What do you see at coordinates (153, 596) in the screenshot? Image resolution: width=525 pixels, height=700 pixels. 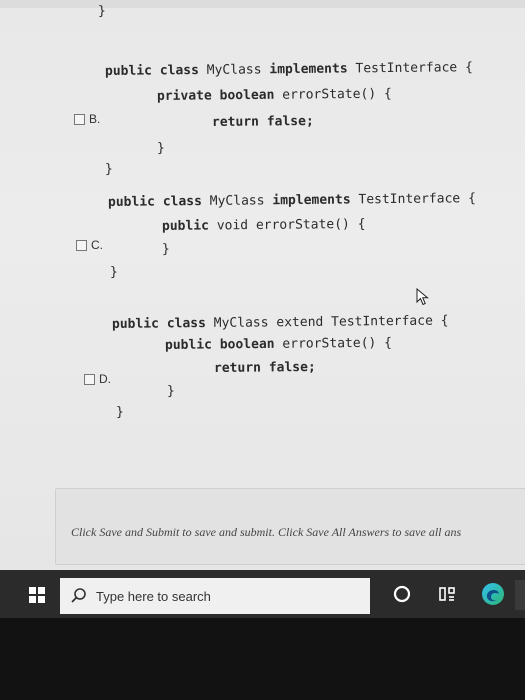 I see `search-placeholder: Type here to search` at bounding box center [153, 596].